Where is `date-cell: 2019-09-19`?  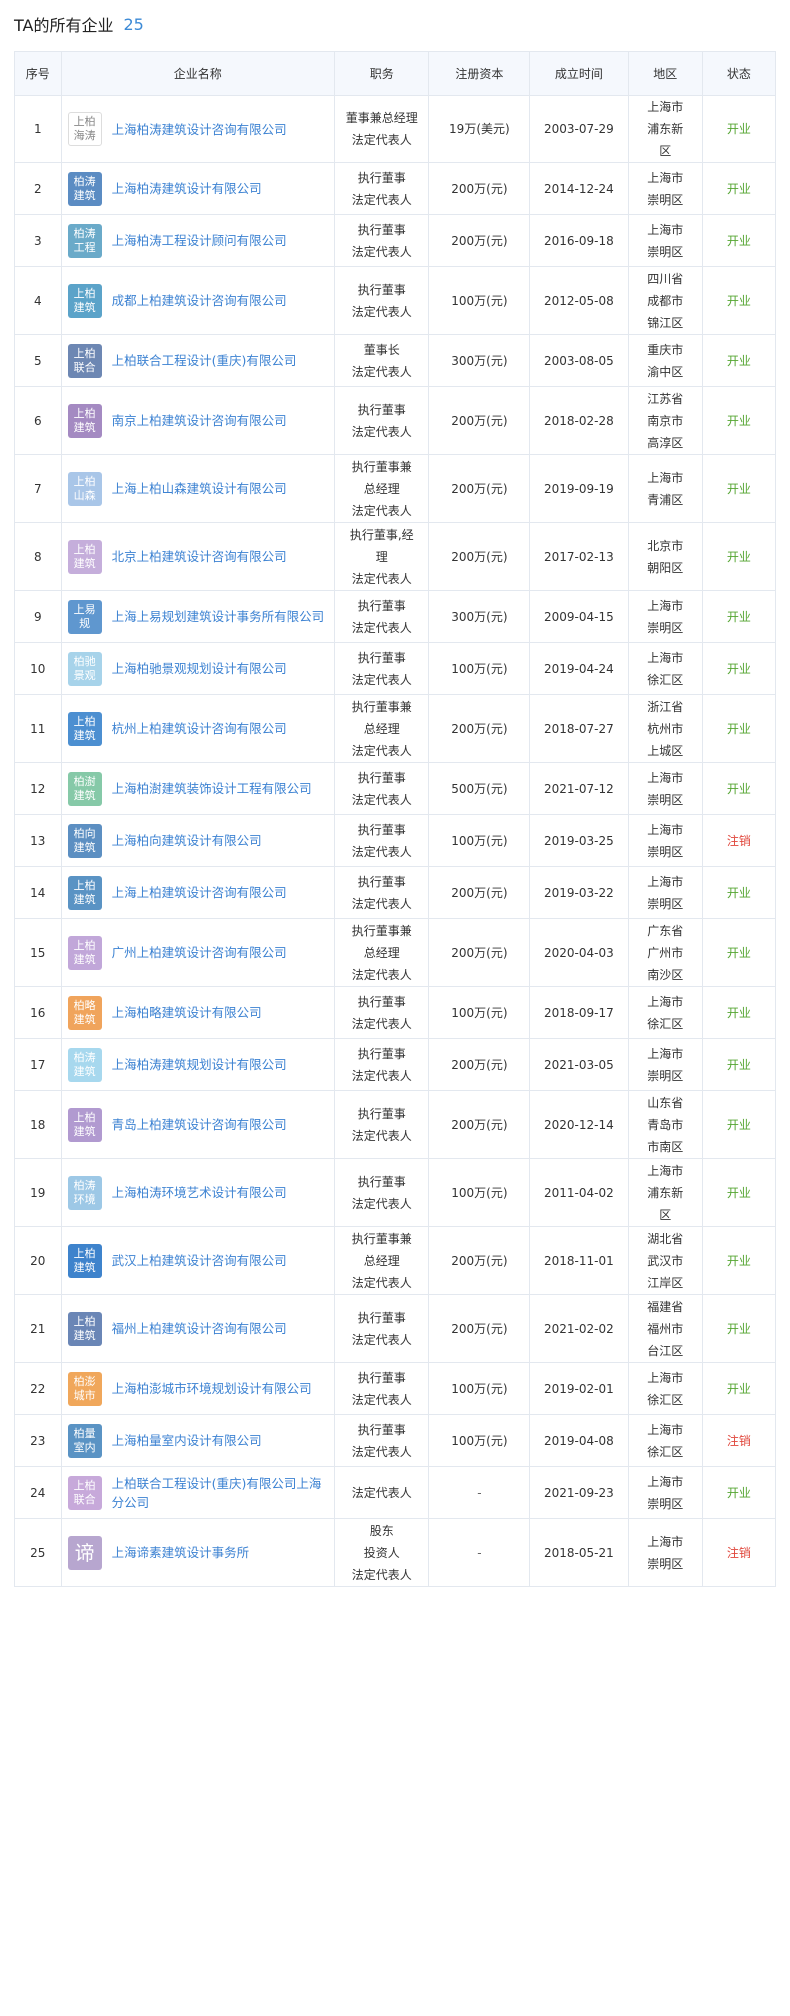 date-cell: 2019-09-19 is located at coordinates (579, 488).